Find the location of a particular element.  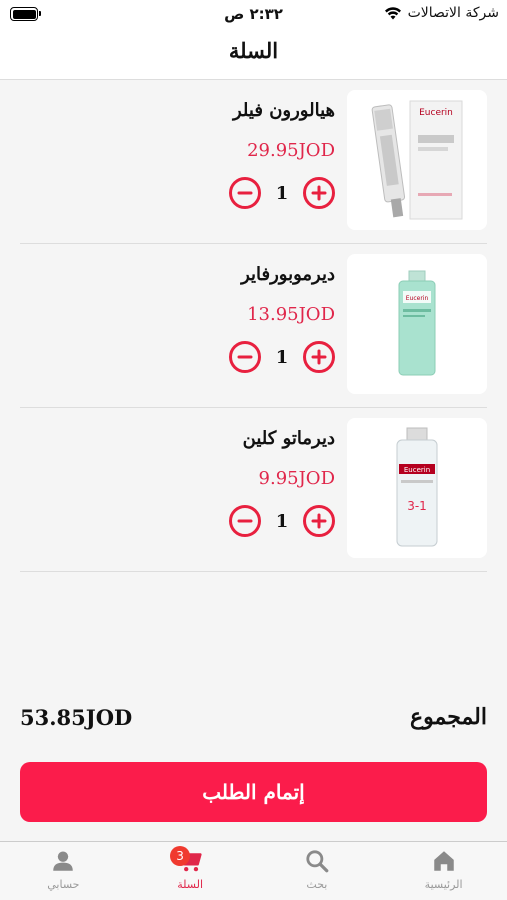

tab-account: حسابي is located at coordinates (63, 871).